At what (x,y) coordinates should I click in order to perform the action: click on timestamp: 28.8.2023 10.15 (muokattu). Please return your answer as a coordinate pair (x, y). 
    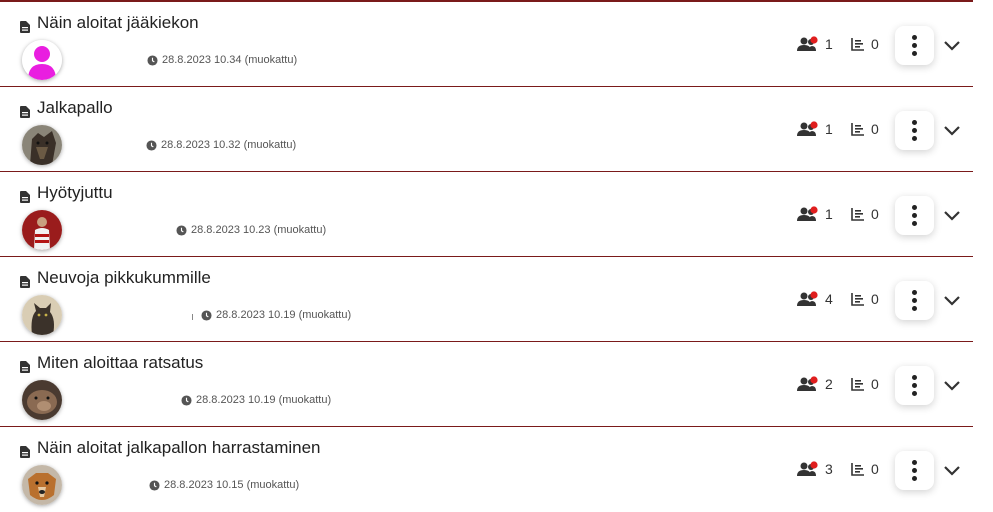
    Looking at the image, I should click on (224, 485).